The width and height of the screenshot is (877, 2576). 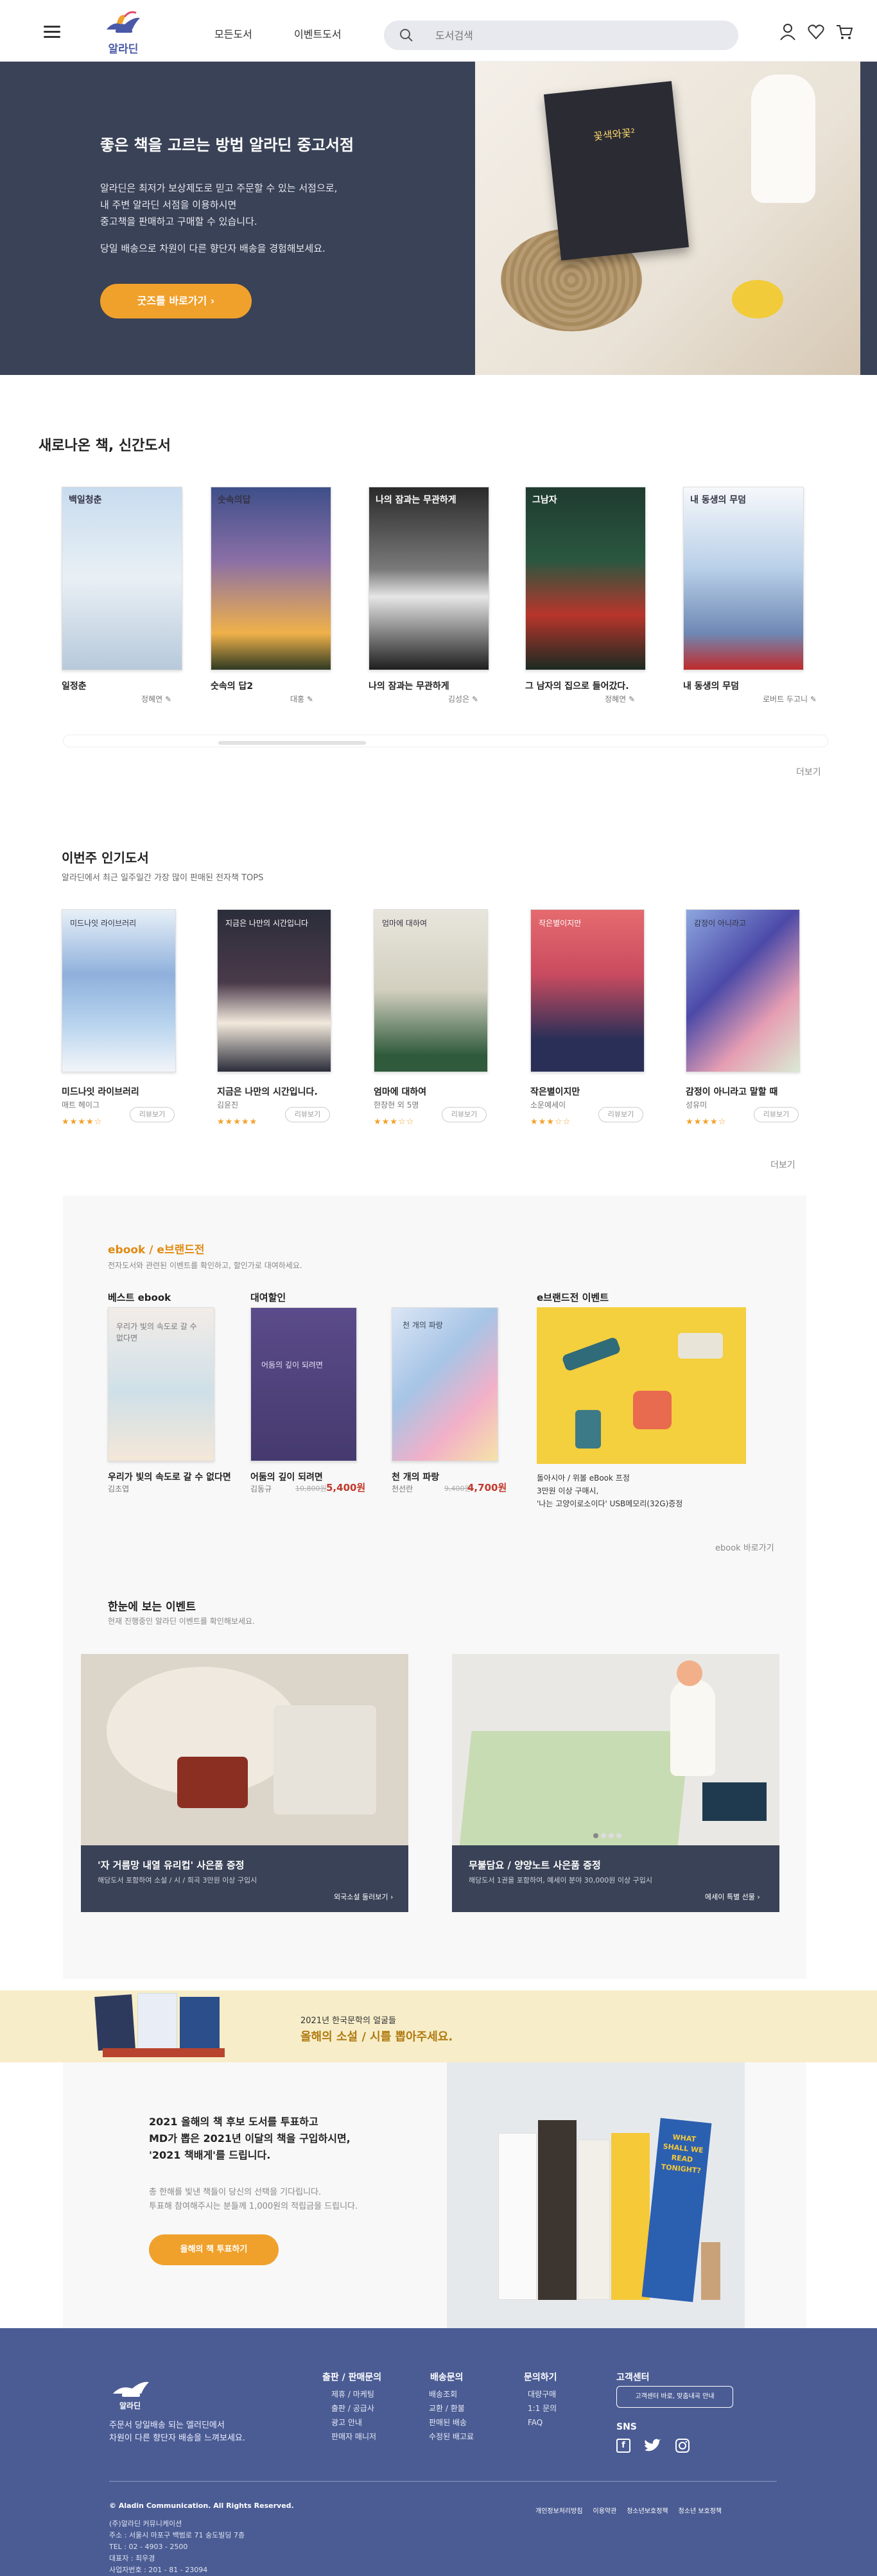 What do you see at coordinates (732, 1897) in the screenshot?
I see `event-card-2-link: 에세이 특별 선물 ›` at bounding box center [732, 1897].